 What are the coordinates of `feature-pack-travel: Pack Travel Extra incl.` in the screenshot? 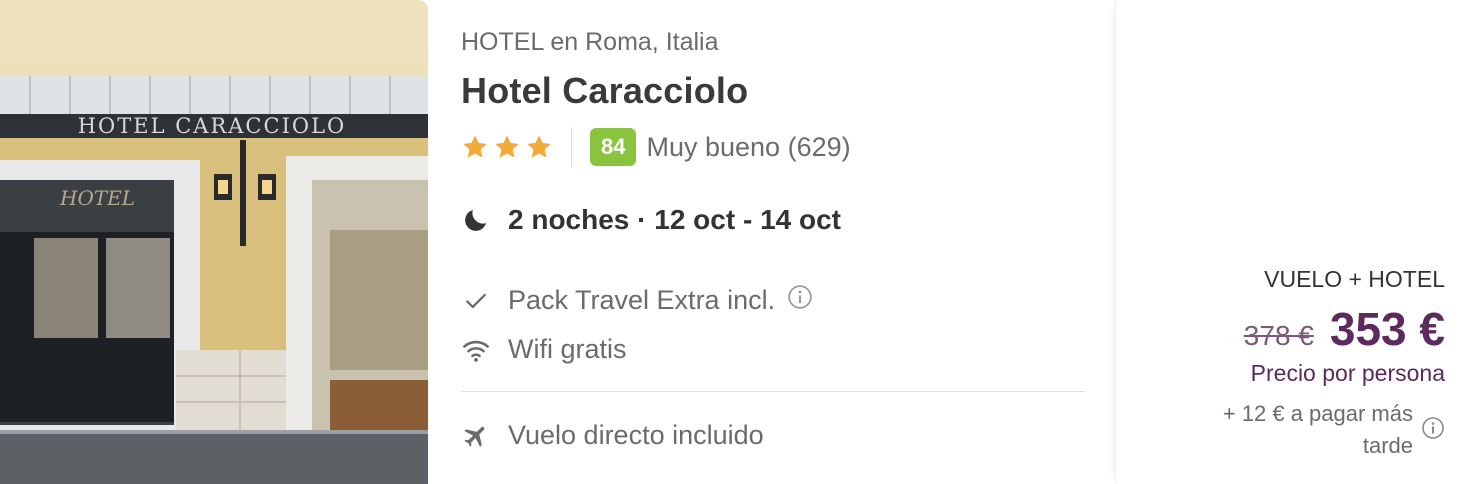 It's located at (637, 300).